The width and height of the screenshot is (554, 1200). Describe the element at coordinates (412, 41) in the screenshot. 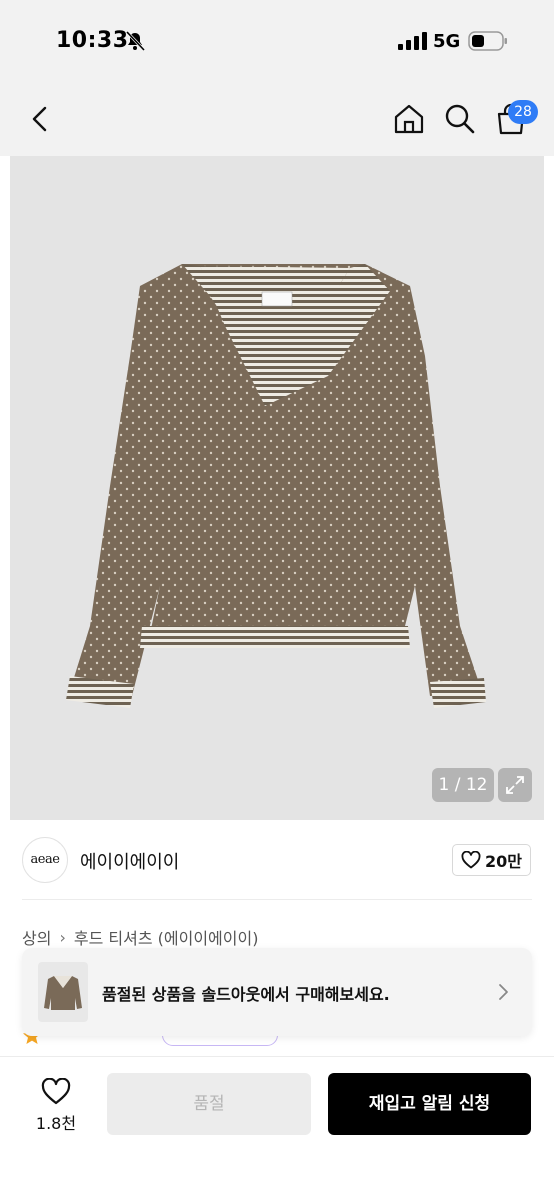

I see `signal-icon` at that location.